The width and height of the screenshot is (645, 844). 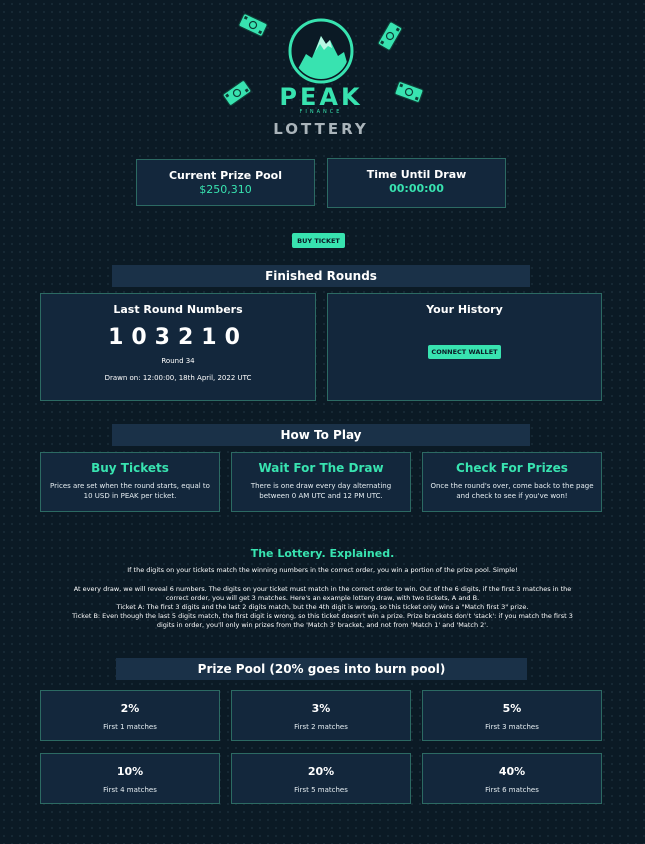 What do you see at coordinates (321, 468) in the screenshot?
I see `card-title: Wait For The Draw` at bounding box center [321, 468].